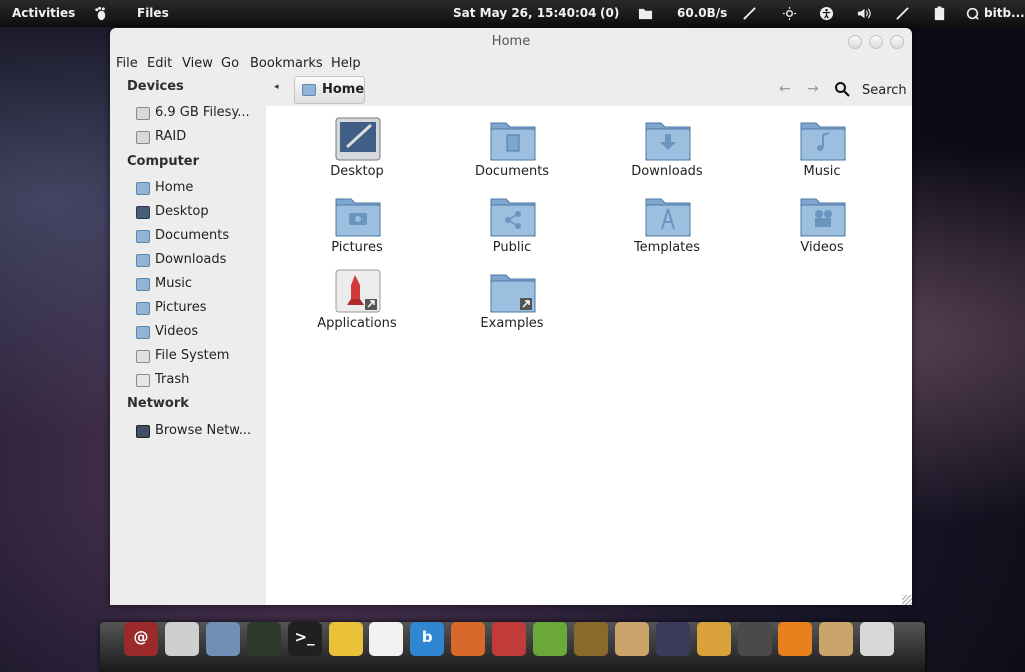 This screenshot has width=1025, height=672. I want to click on terminal-icon: >_, so click(304, 639).